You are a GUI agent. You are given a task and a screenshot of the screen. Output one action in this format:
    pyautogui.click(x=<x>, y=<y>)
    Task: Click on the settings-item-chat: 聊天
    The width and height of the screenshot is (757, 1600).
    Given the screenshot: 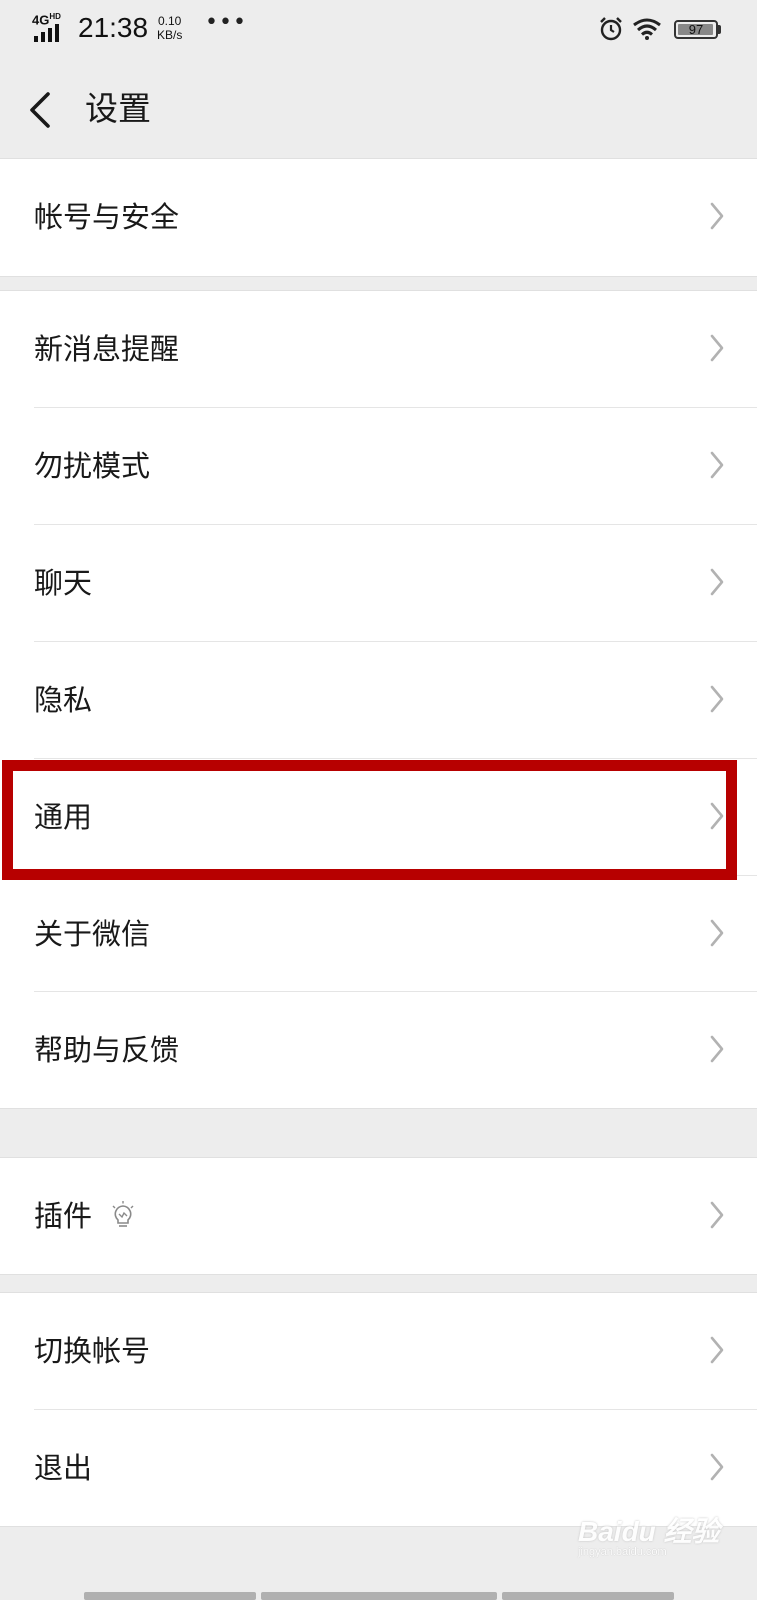 What is the action you would take?
    pyautogui.click(x=378, y=583)
    